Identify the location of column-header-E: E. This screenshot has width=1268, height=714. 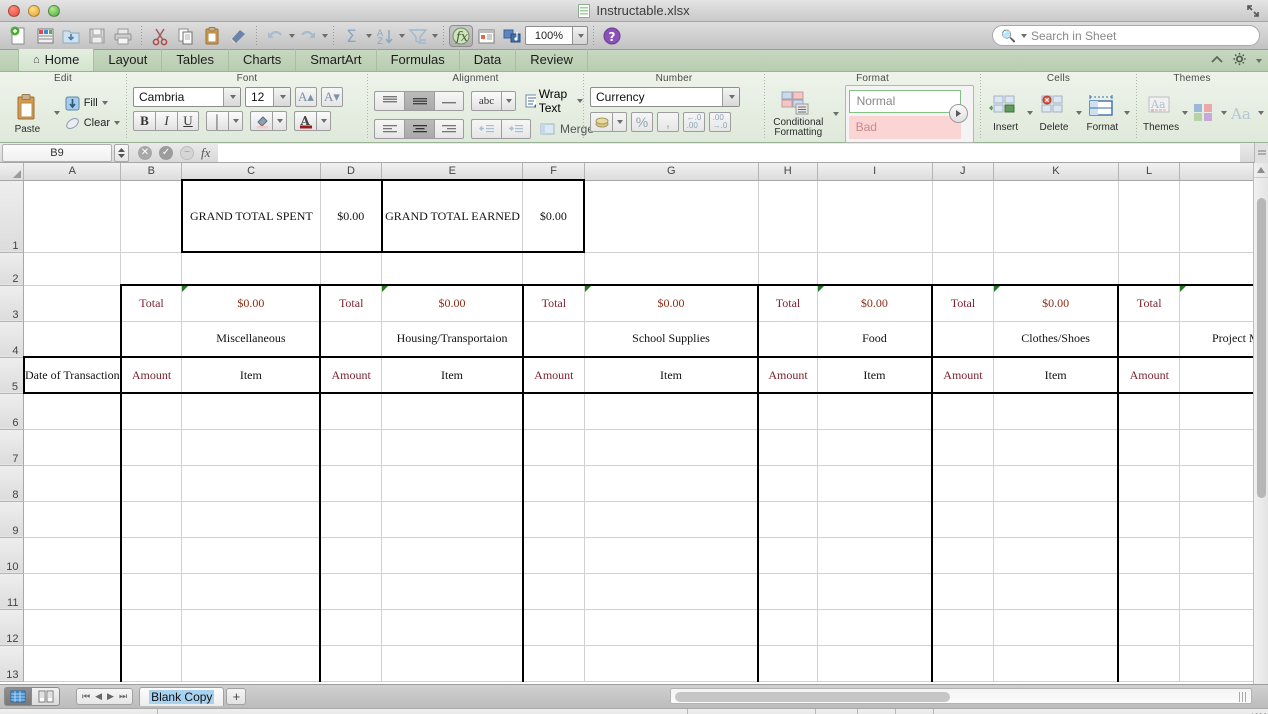
(452, 172).